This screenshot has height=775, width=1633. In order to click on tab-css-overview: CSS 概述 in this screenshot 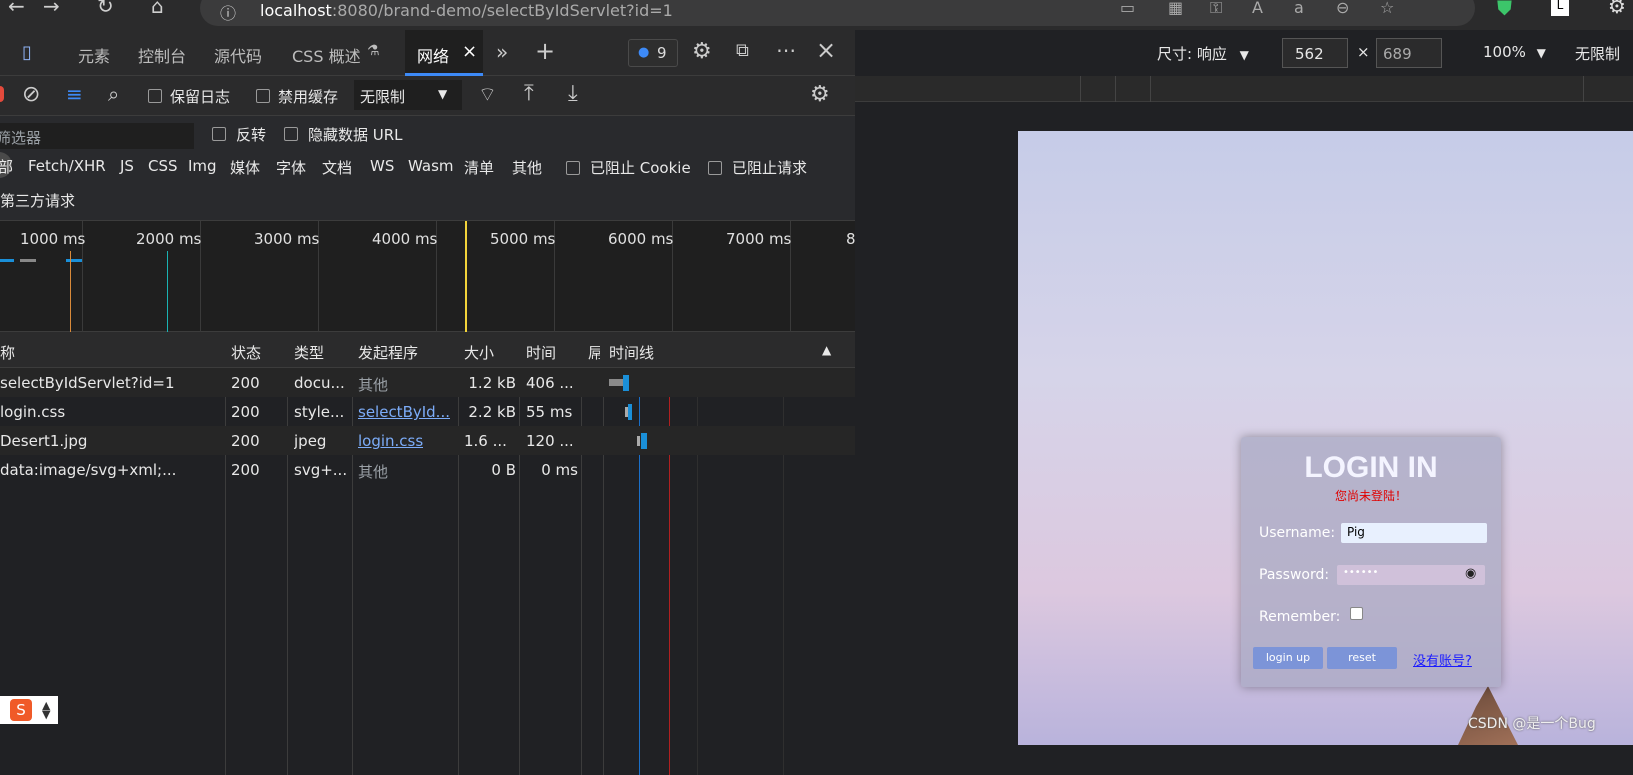, I will do `click(326, 55)`.